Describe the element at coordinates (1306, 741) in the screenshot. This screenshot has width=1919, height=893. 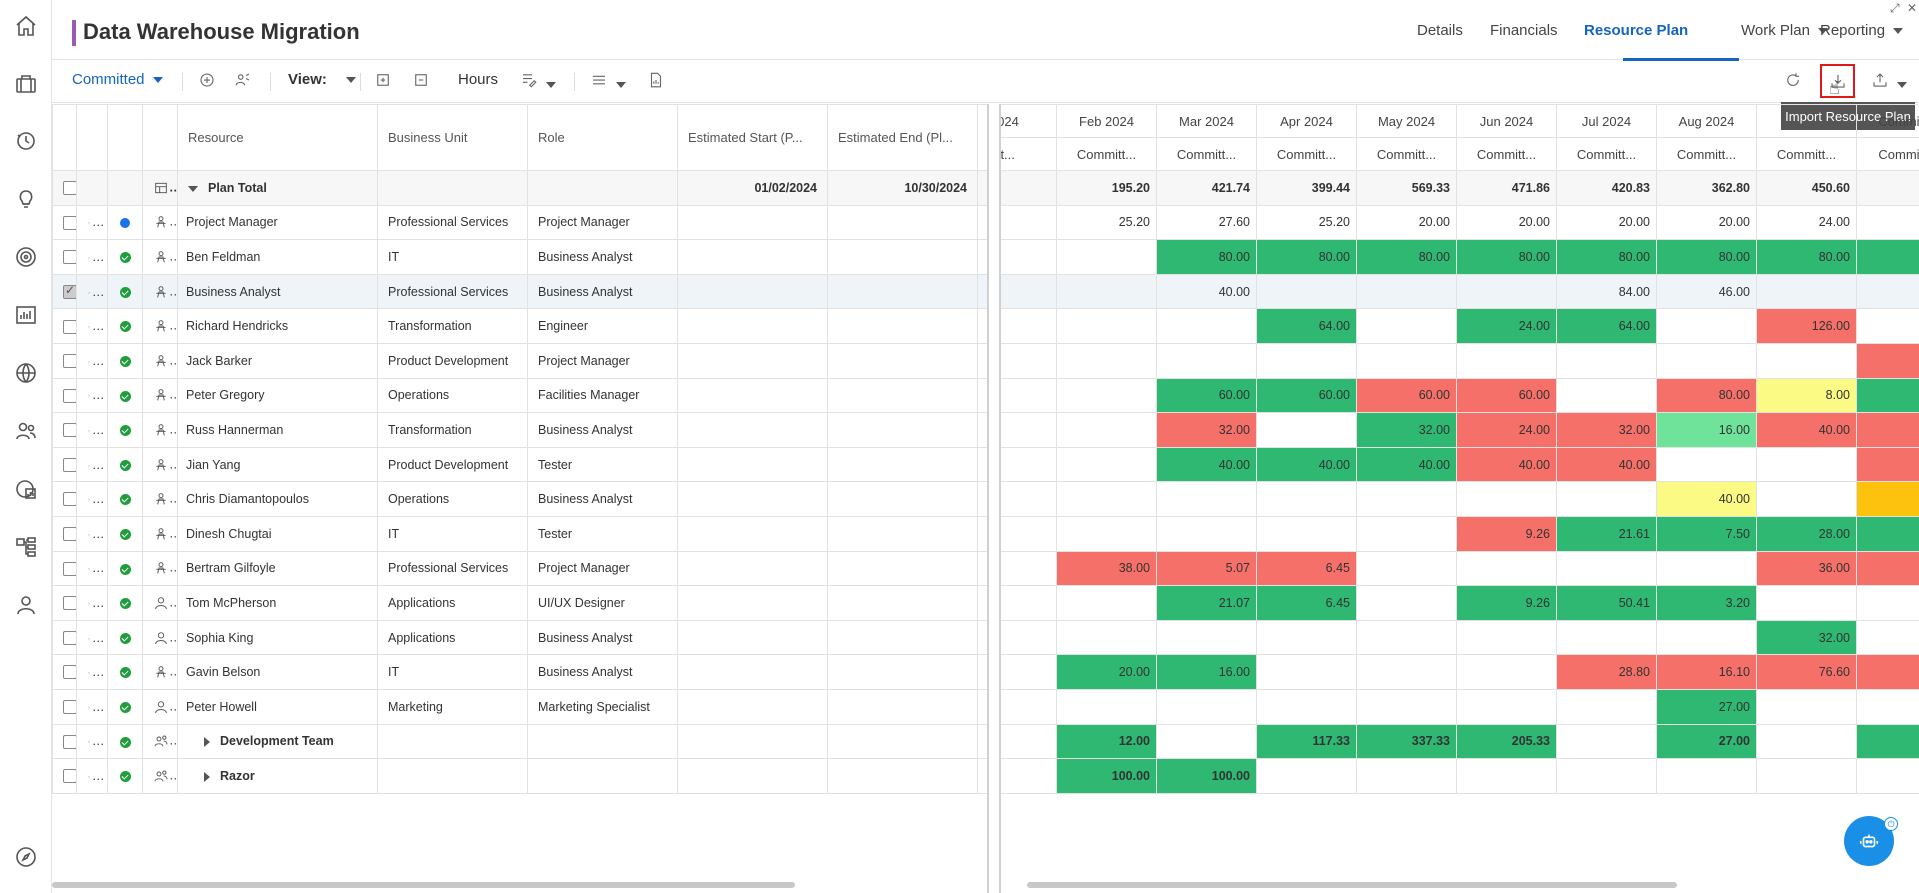
I see `hours-cell: 117.33` at that location.